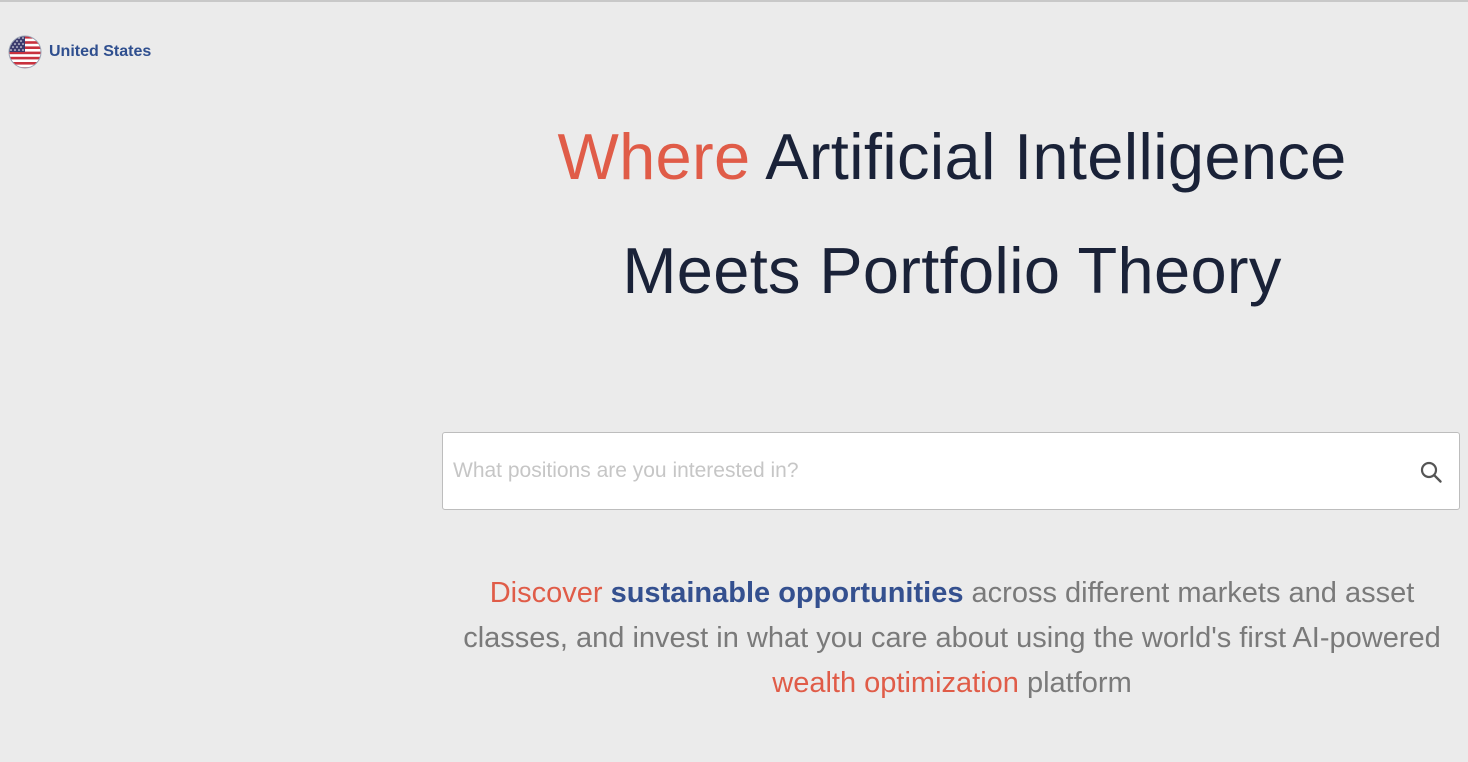  I want to click on hero-line-2: Meets Portfolio Theory, so click(952, 270).